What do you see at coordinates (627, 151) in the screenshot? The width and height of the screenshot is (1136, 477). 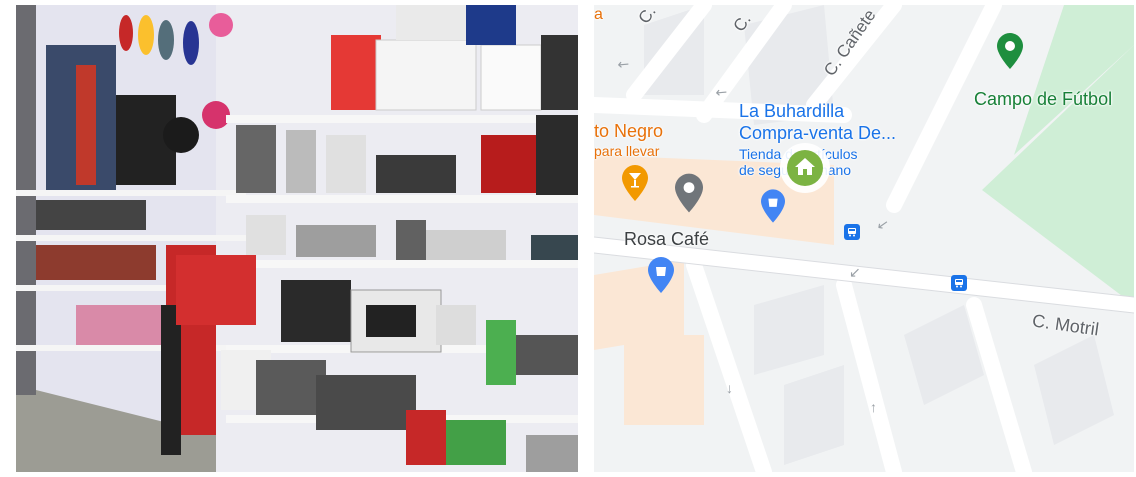 I see `place-sublabel-para-llevar: para llevar` at bounding box center [627, 151].